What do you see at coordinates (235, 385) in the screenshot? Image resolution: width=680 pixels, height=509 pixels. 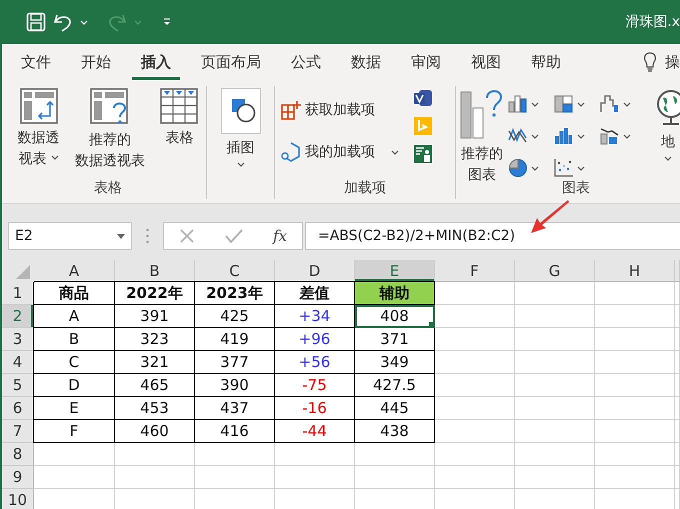 I see `table-cell: 390` at bounding box center [235, 385].